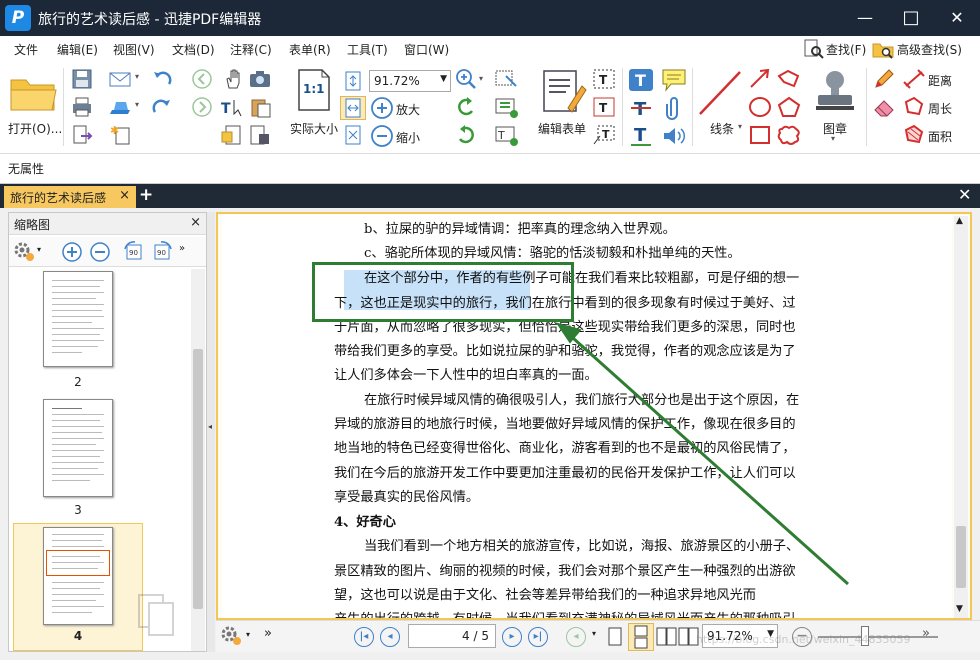  What do you see at coordinates (641, 136) in the screenshot?
I see `underline-text-icon: T` at bounding box center [641, 136].